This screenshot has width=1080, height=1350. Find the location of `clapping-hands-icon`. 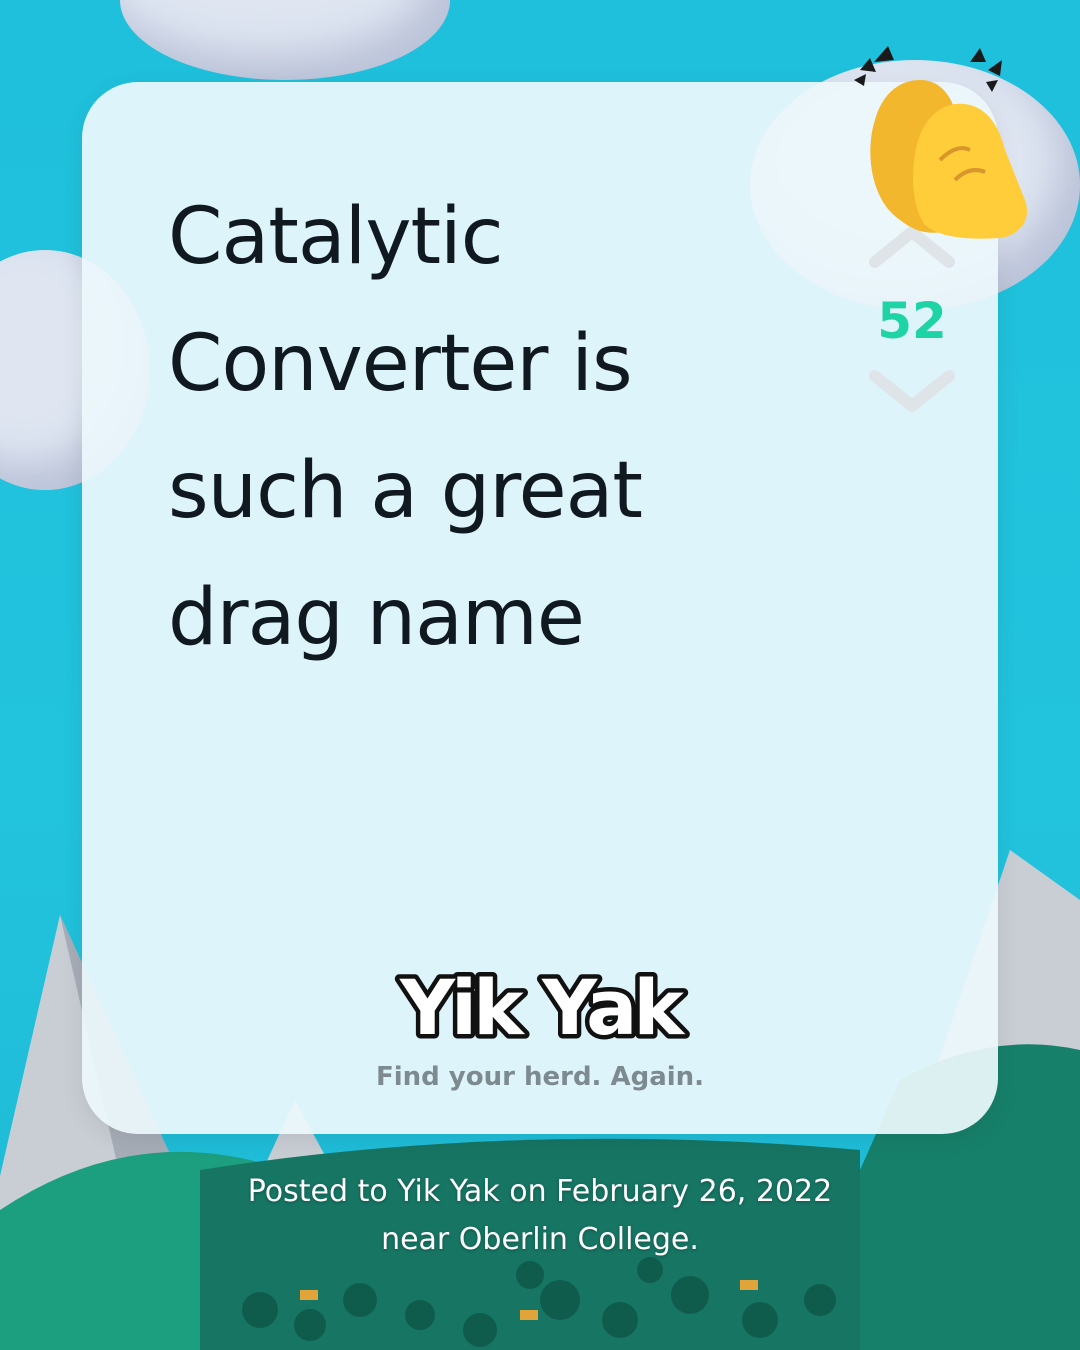

clapping-hands-icon is located at coordinates (941, 142).